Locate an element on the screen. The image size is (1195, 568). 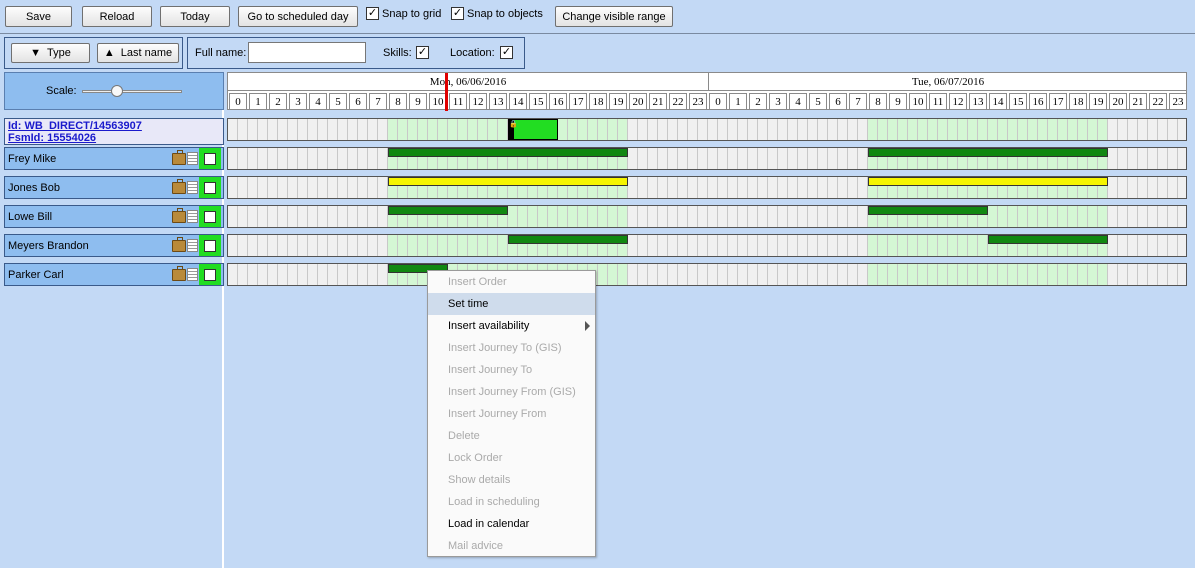
menu-item-insert-availability: Insert availability is located at coordinates (511, 326).